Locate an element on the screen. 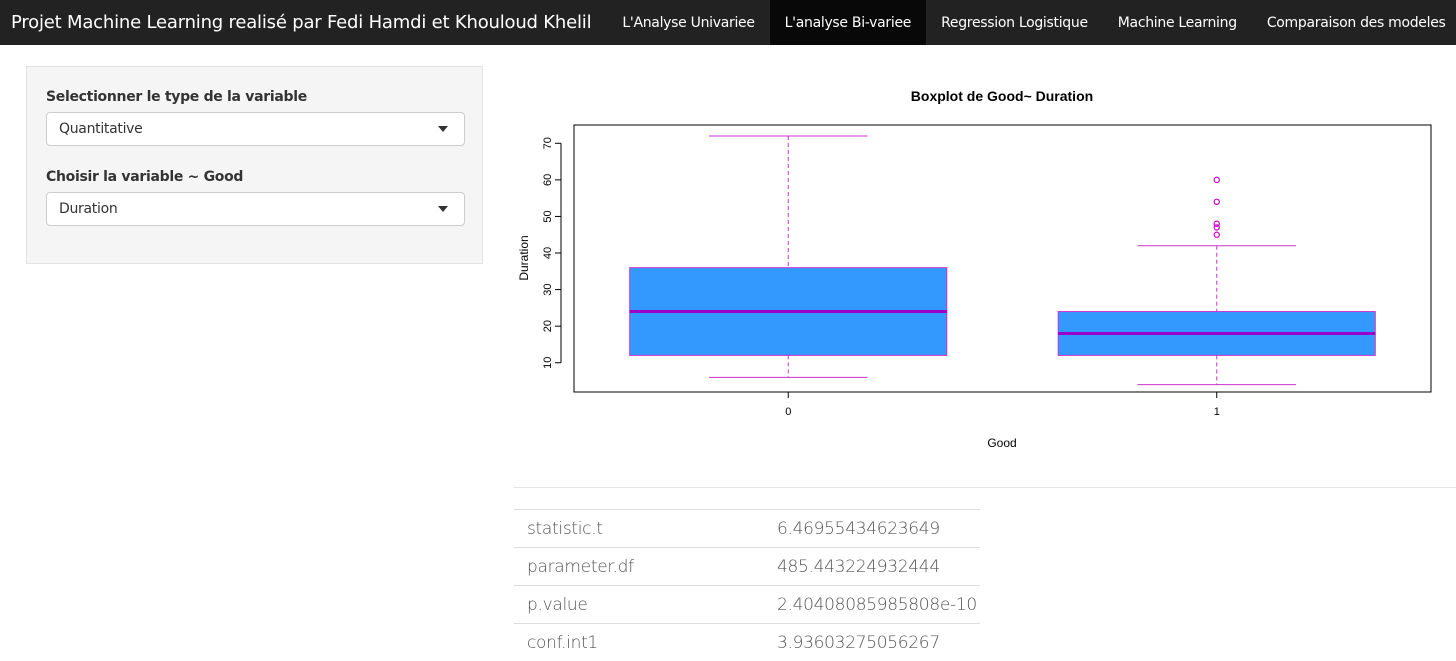 The image size is (1456, 661). stat-value: 2.40408085985808e-10 is located at coordinates (878, 605).